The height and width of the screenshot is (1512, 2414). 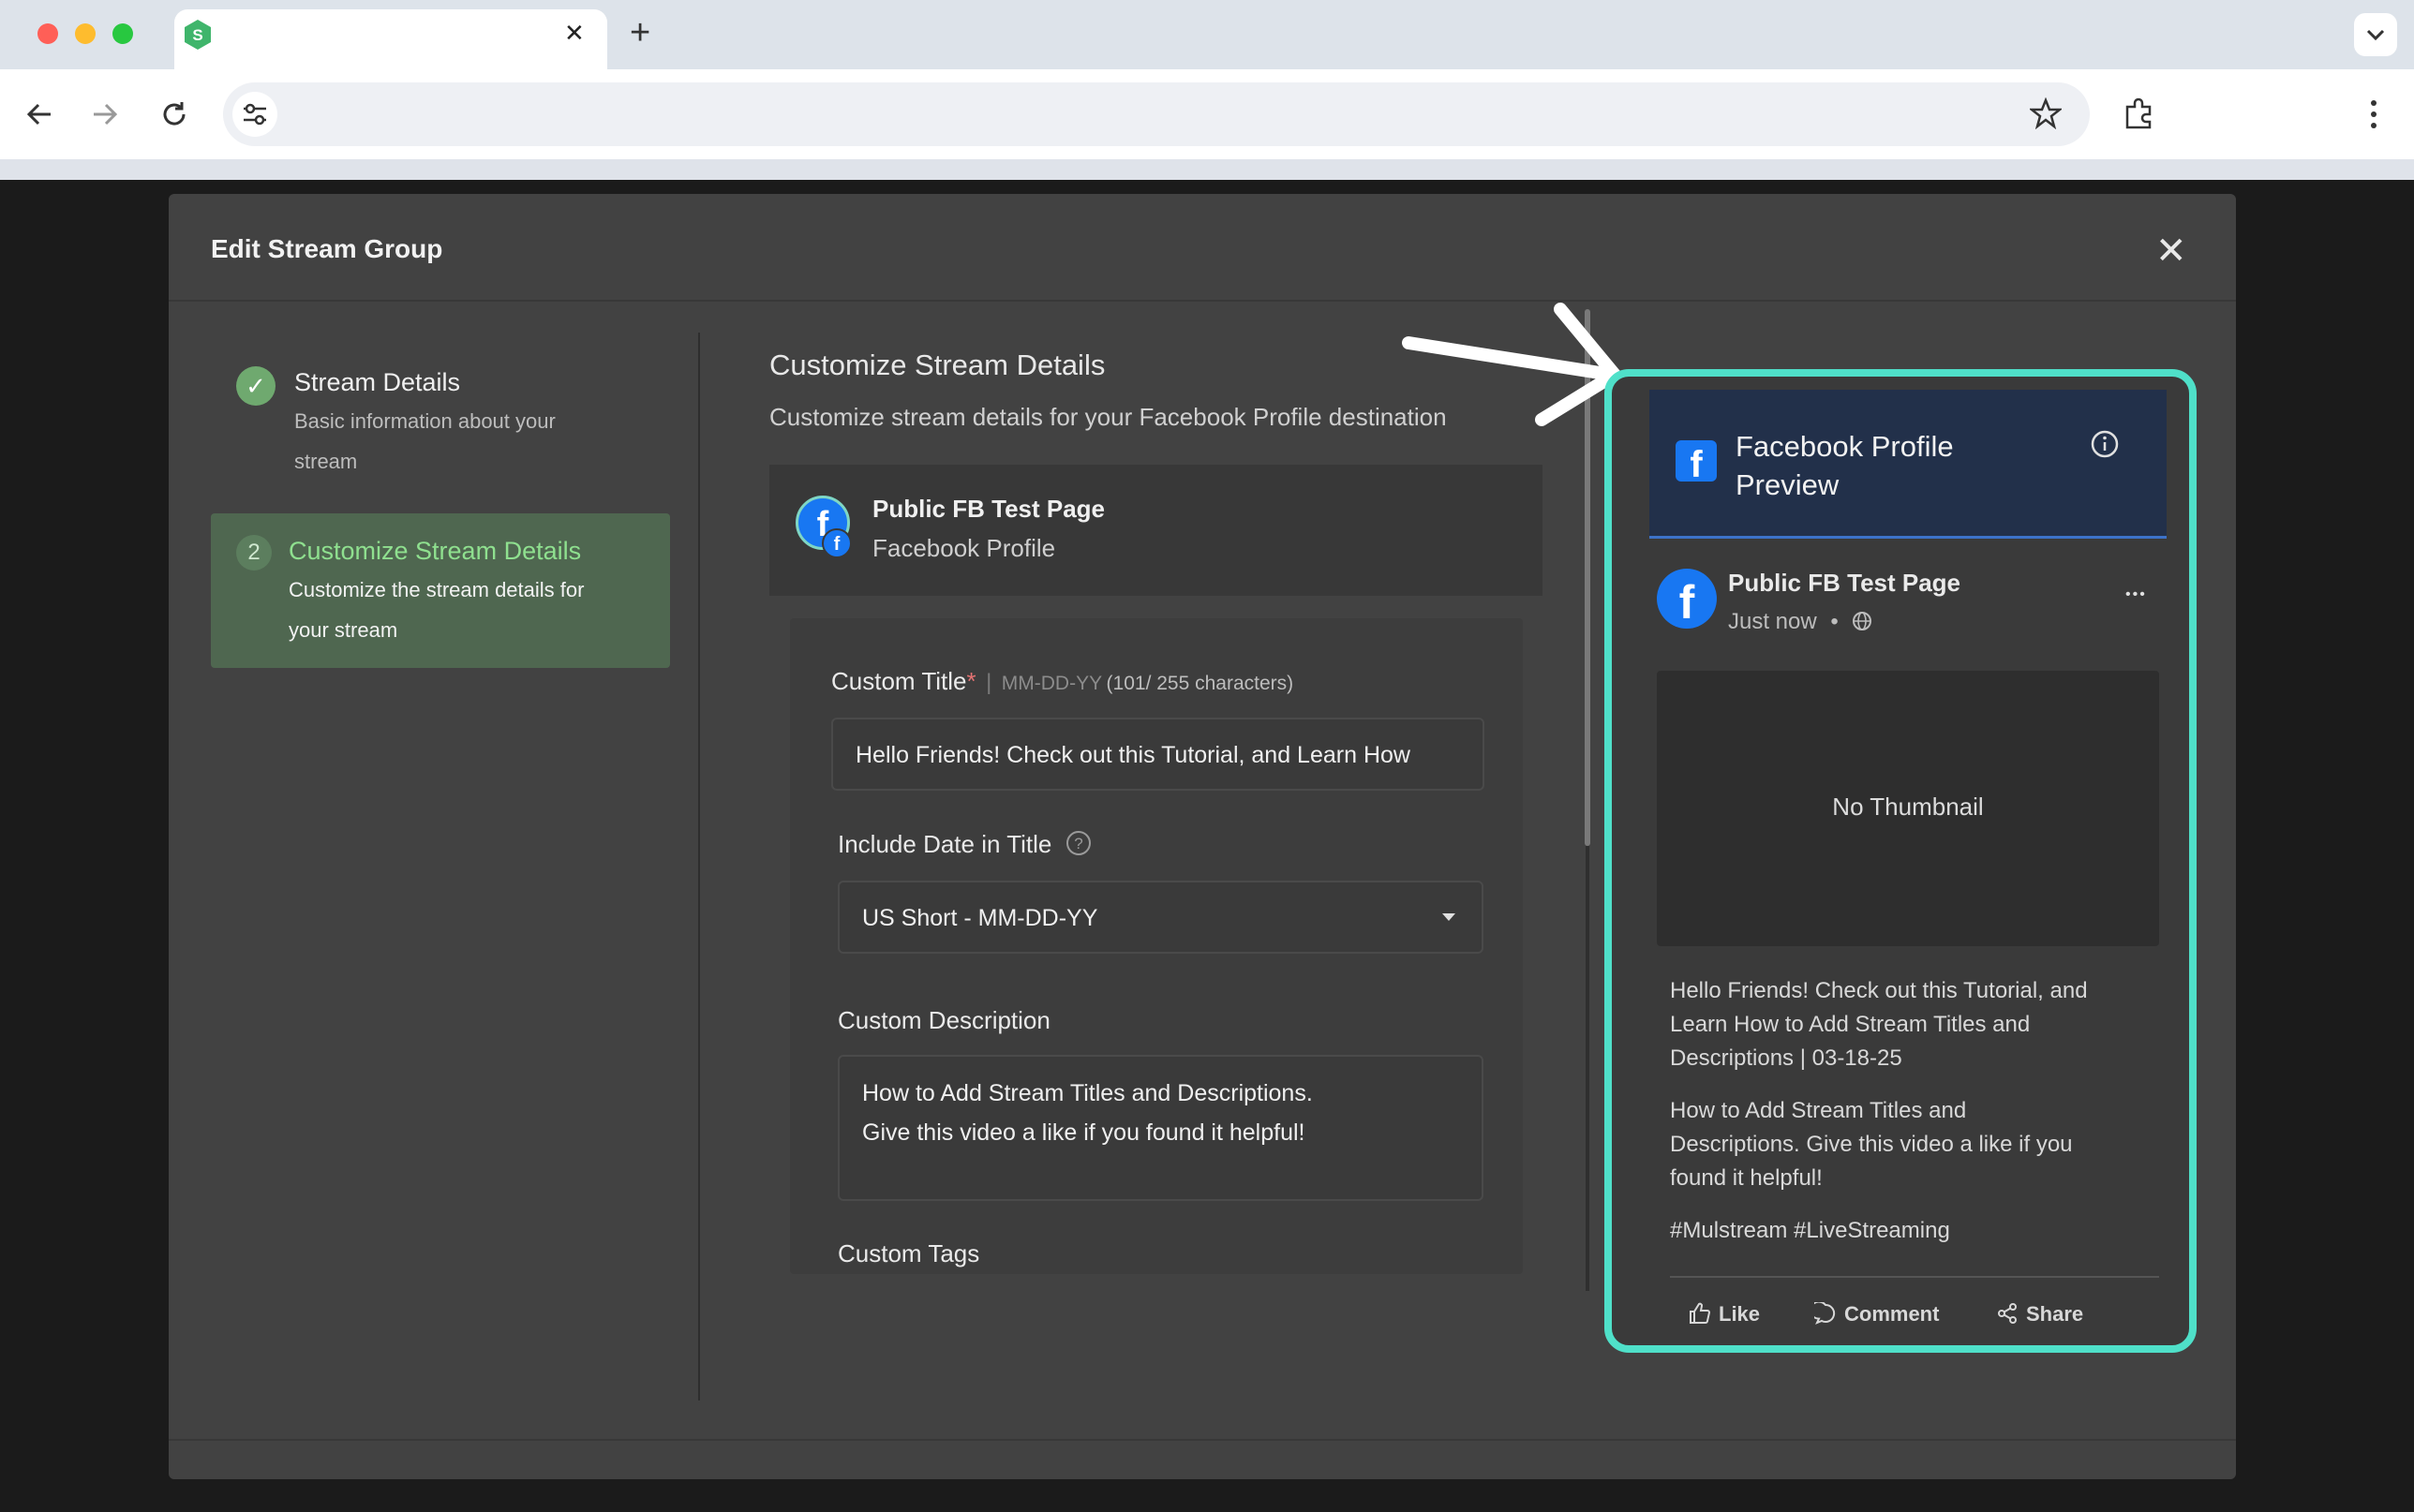 I want to click on step-2-title: Customize Stream Details, so click(x=435, y=551).